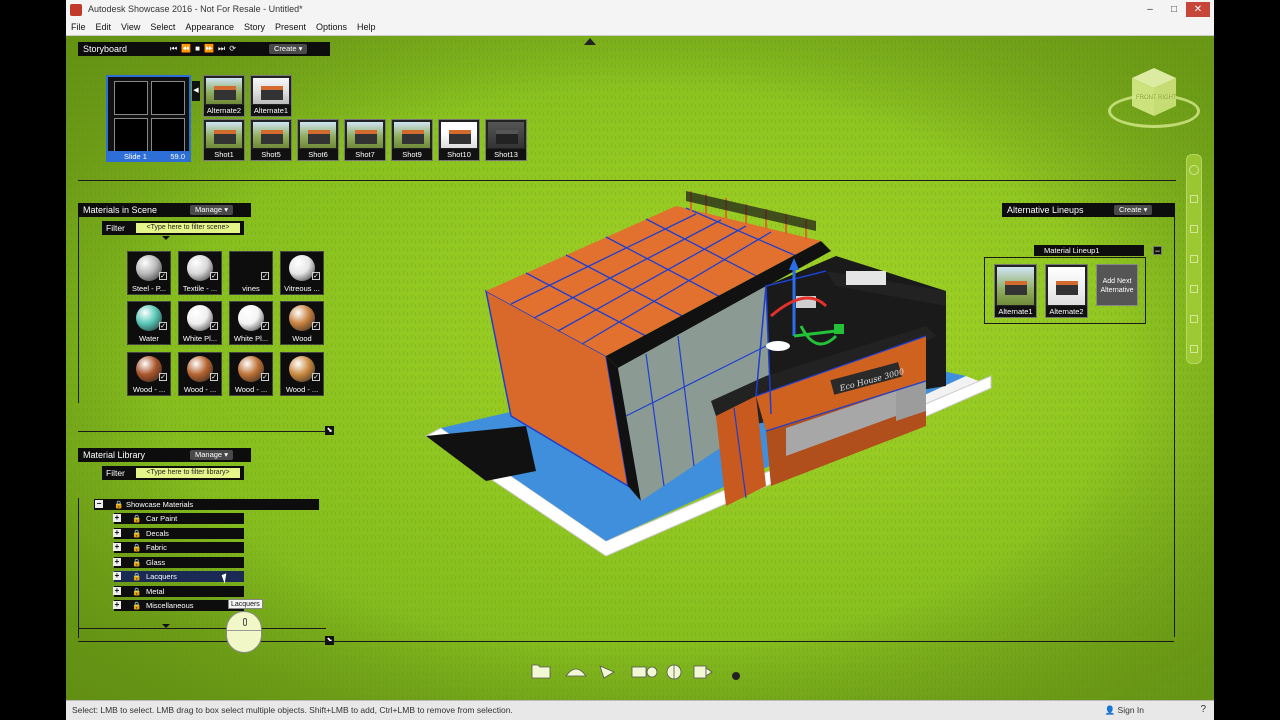 This screenshot has height=720, width=1280. I want to click on lineup-header: Material Lineup1, so click(1089, 250).